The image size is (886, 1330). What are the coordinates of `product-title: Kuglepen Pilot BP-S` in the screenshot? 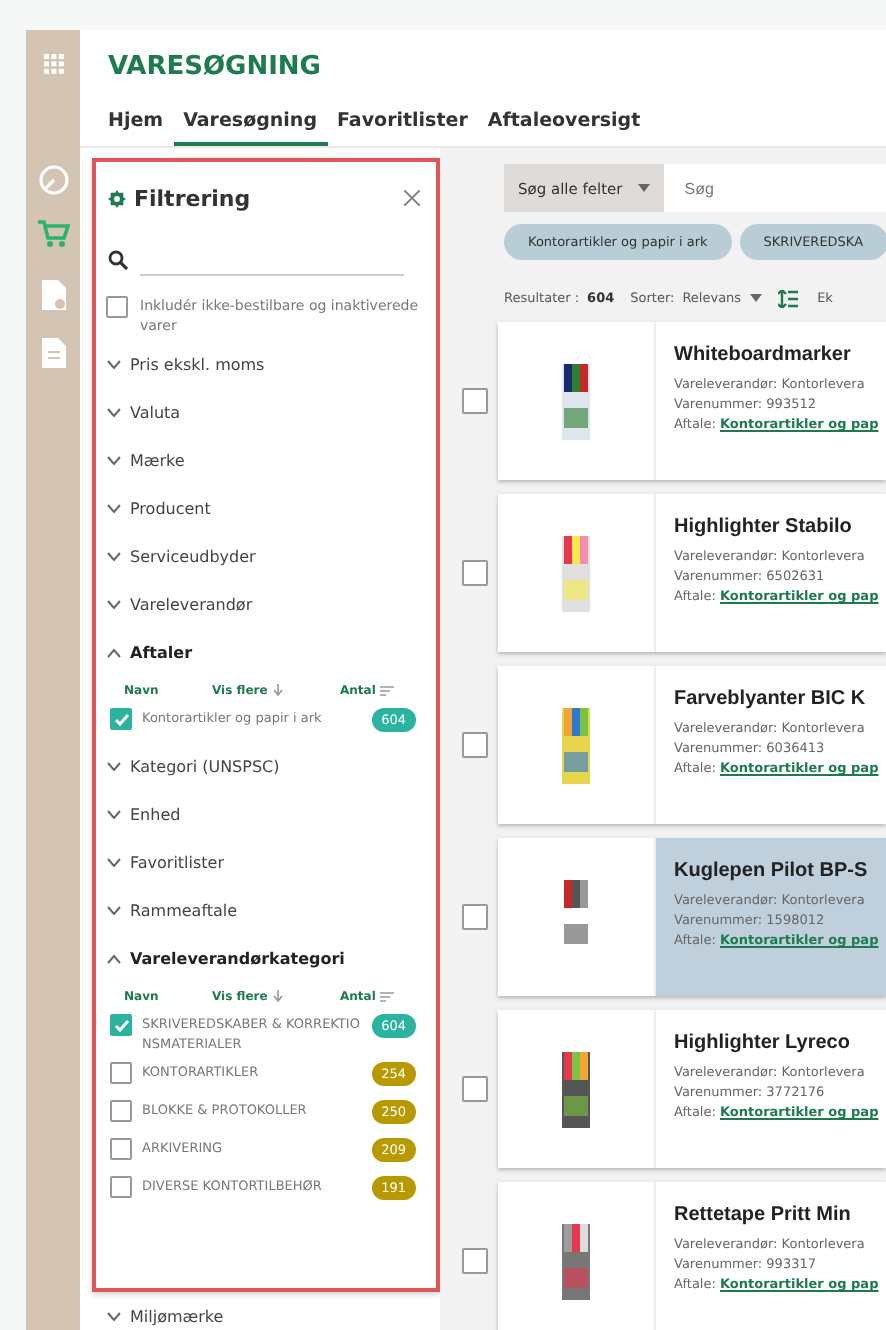 It's located at (780, 871).